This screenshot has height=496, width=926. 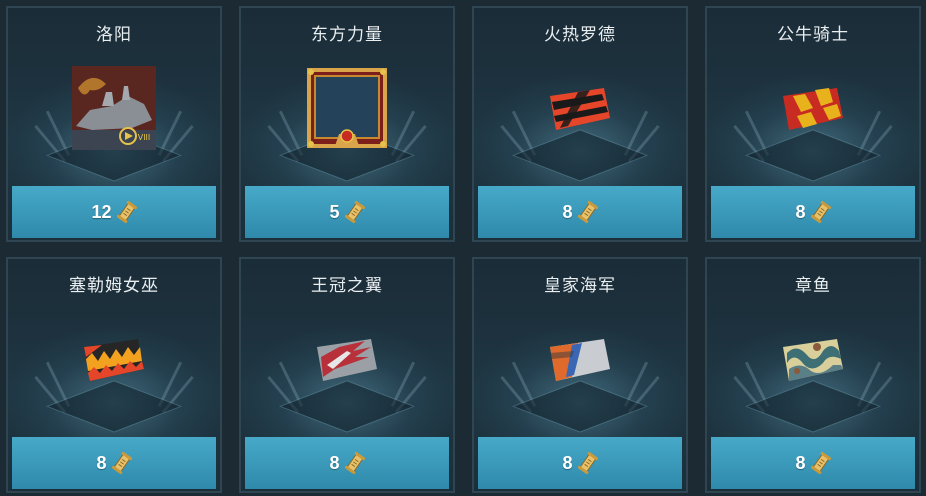 I want to click on reward-card-salem-witch: 塞勒姆女巫 8, so click(x=114, y=375).